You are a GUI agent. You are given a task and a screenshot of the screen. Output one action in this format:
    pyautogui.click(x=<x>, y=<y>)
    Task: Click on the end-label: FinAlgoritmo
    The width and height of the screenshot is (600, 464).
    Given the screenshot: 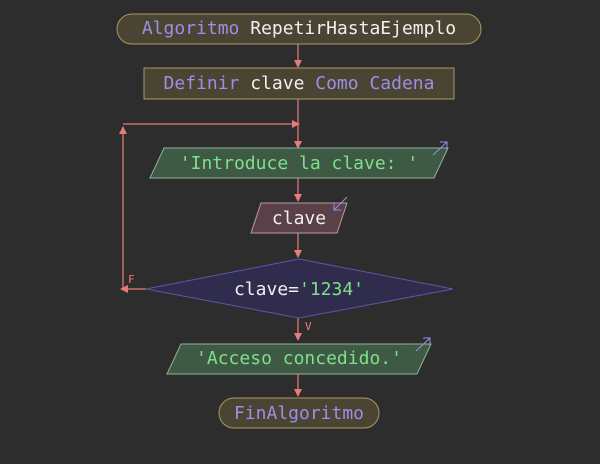 What is the action you would take?
    pyautogui.click(x=299, y=413)
    